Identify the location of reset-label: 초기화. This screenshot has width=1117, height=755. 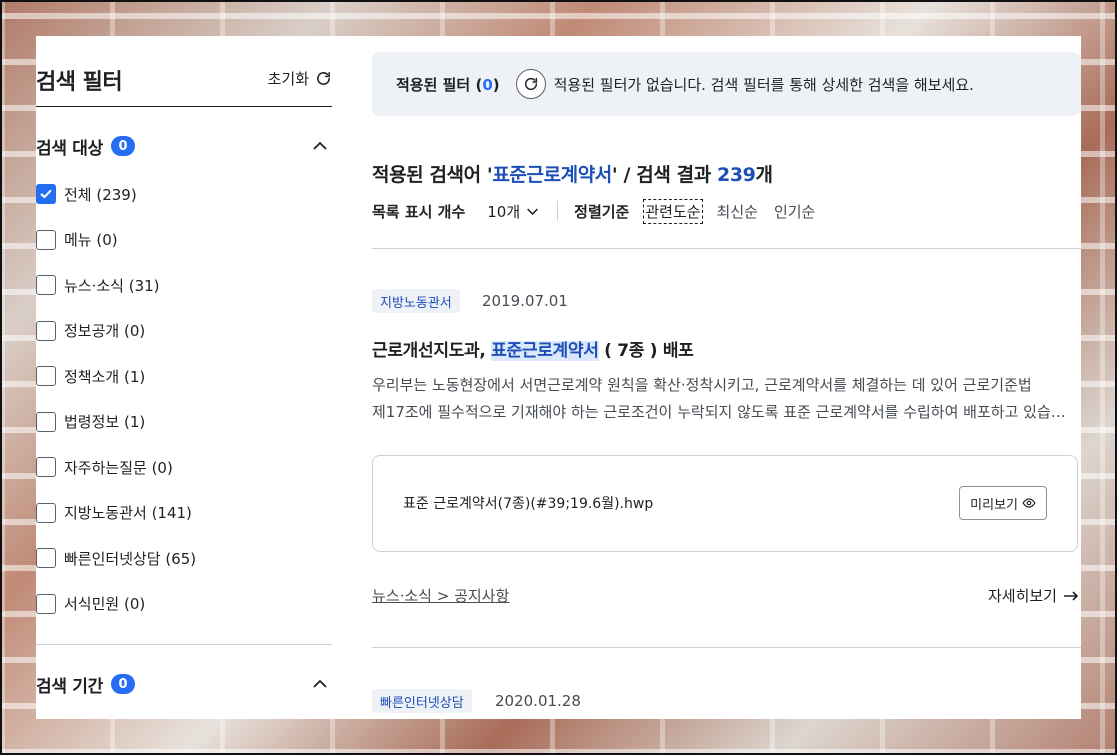
(288, 79).